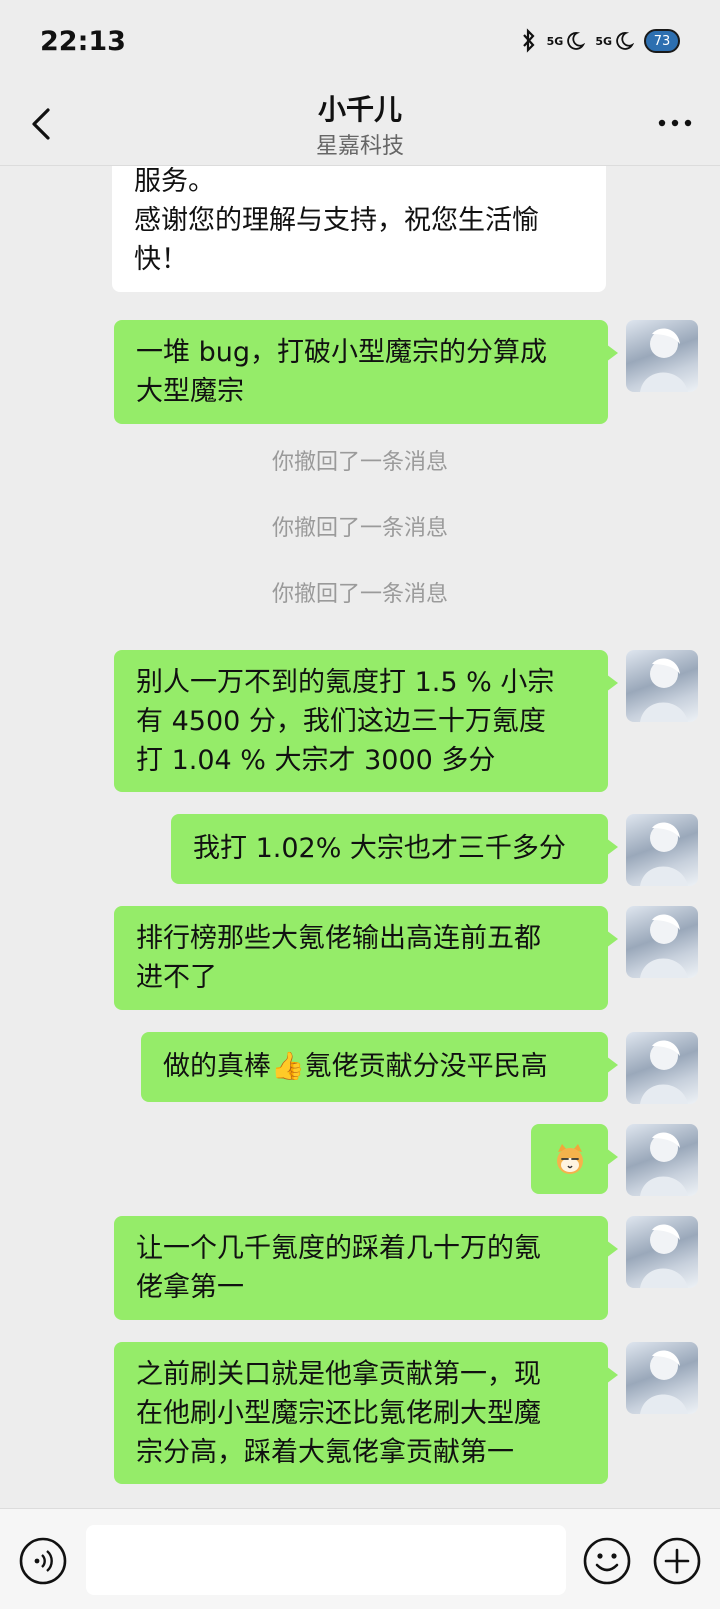 The height and width of the screenshot is (1609, 720). I want to click on message-line: 大型魔宗, so click(190, 391).